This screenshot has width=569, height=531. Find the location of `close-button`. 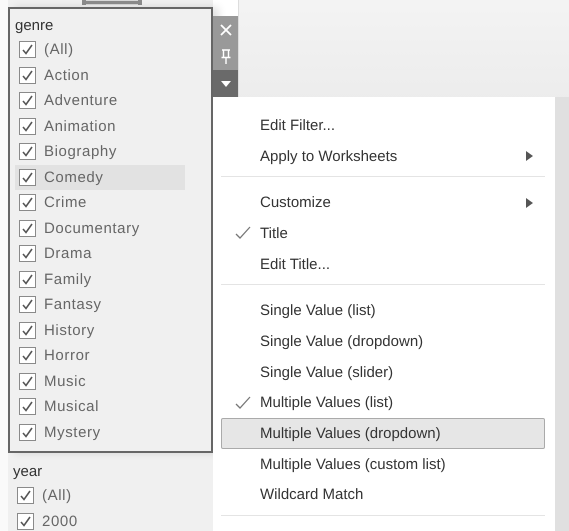

close-button is located at coordinates (225, 29).